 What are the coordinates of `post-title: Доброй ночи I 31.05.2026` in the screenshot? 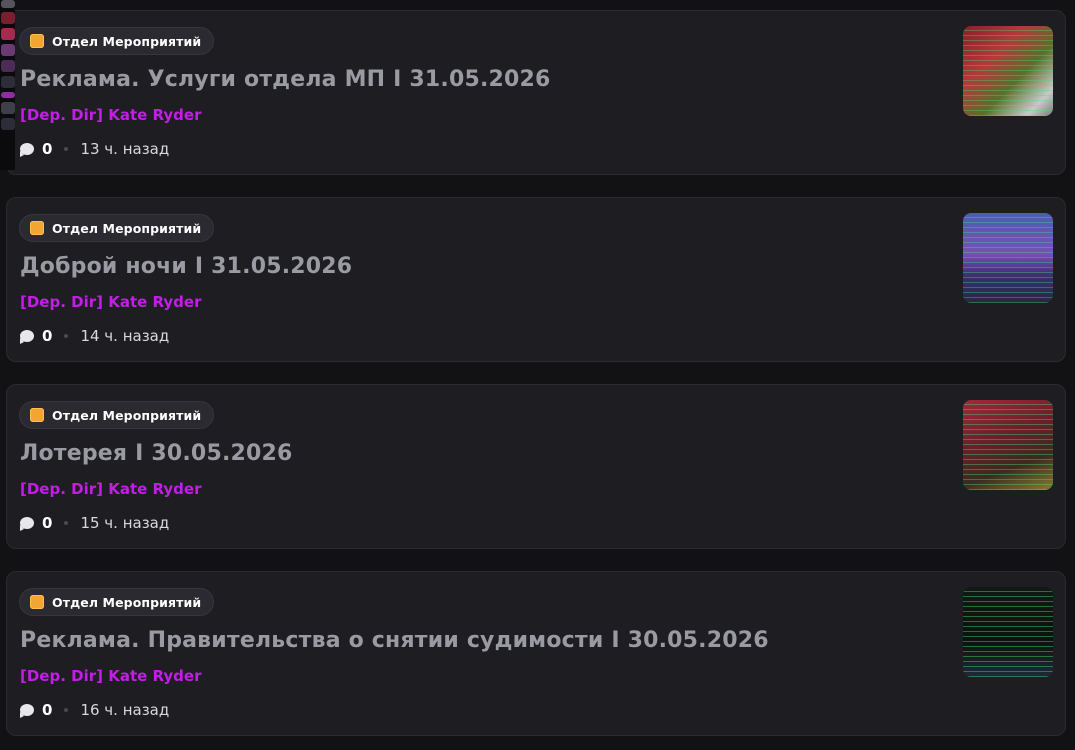 It's located at (186, 266).